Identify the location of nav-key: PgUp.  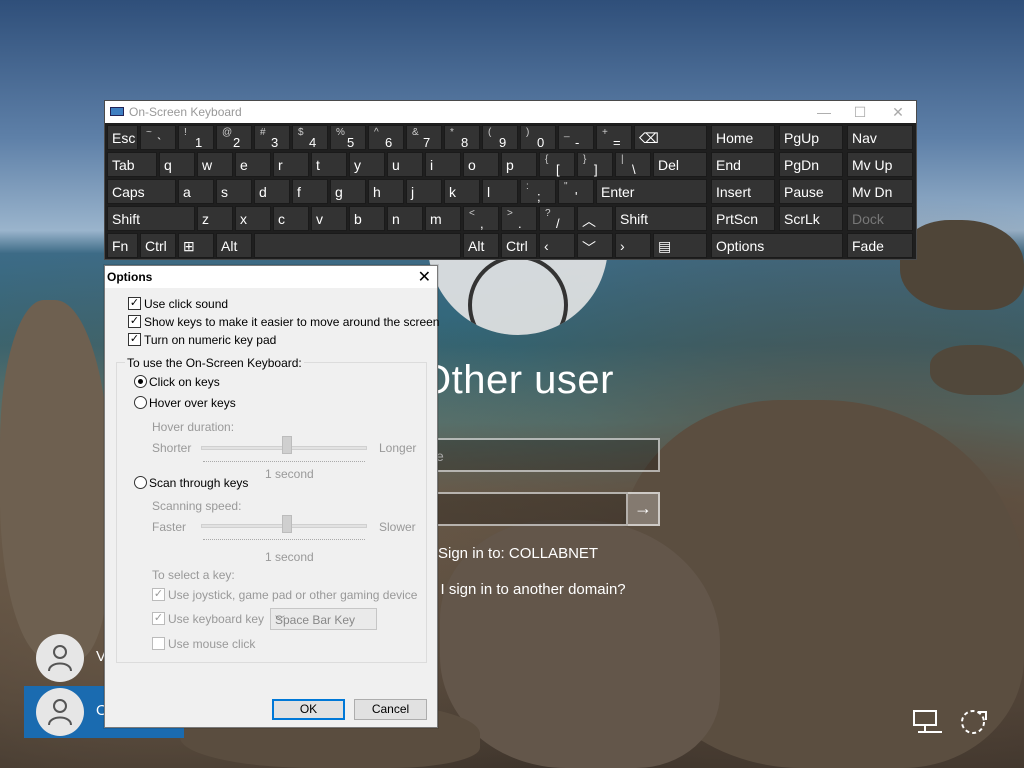
(811, 137).